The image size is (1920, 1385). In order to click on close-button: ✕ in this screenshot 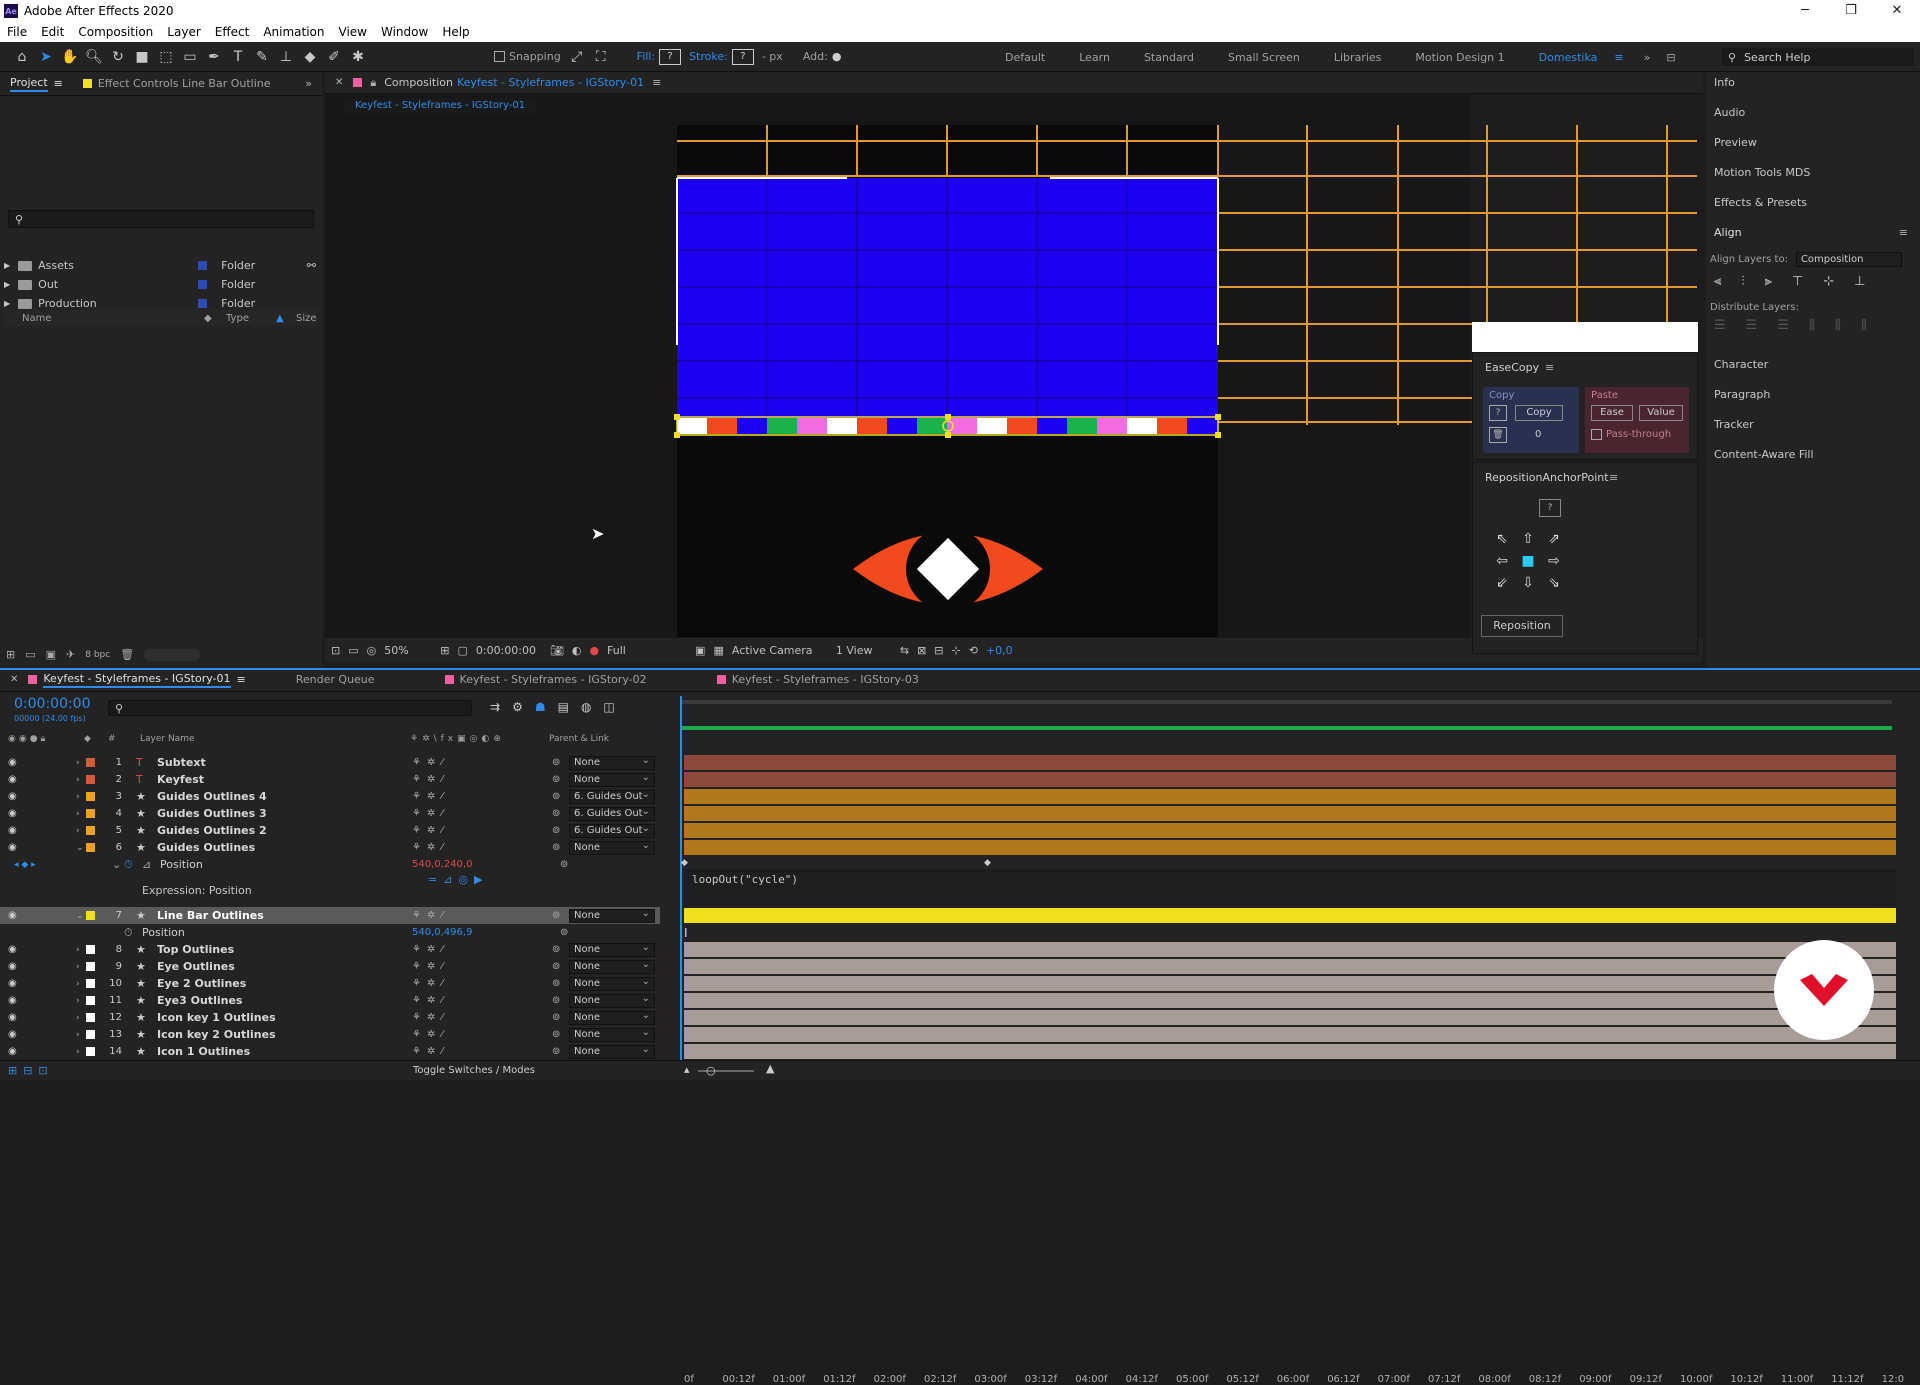, I will do `click(1897, 11)`.